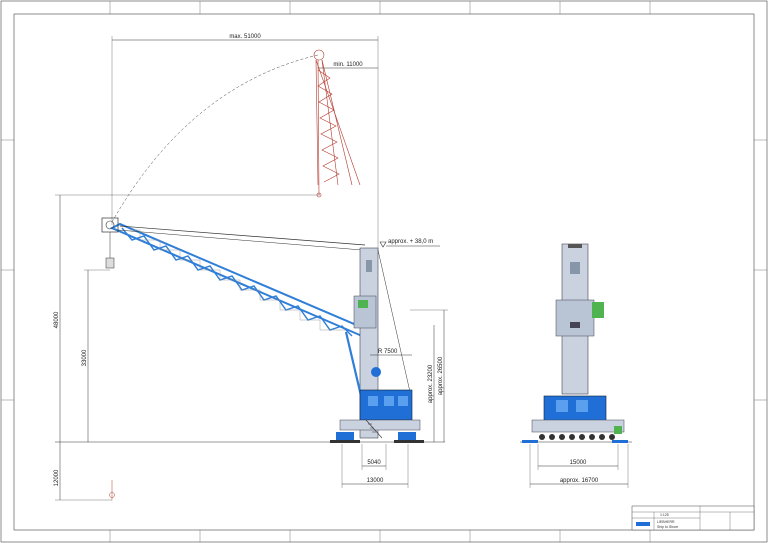 The width and height of the screenshot is (768, 543). Describe the element at coordinates (85, 357) in the screenshot. I see `dim-height-33000-label: 33000` at that location.